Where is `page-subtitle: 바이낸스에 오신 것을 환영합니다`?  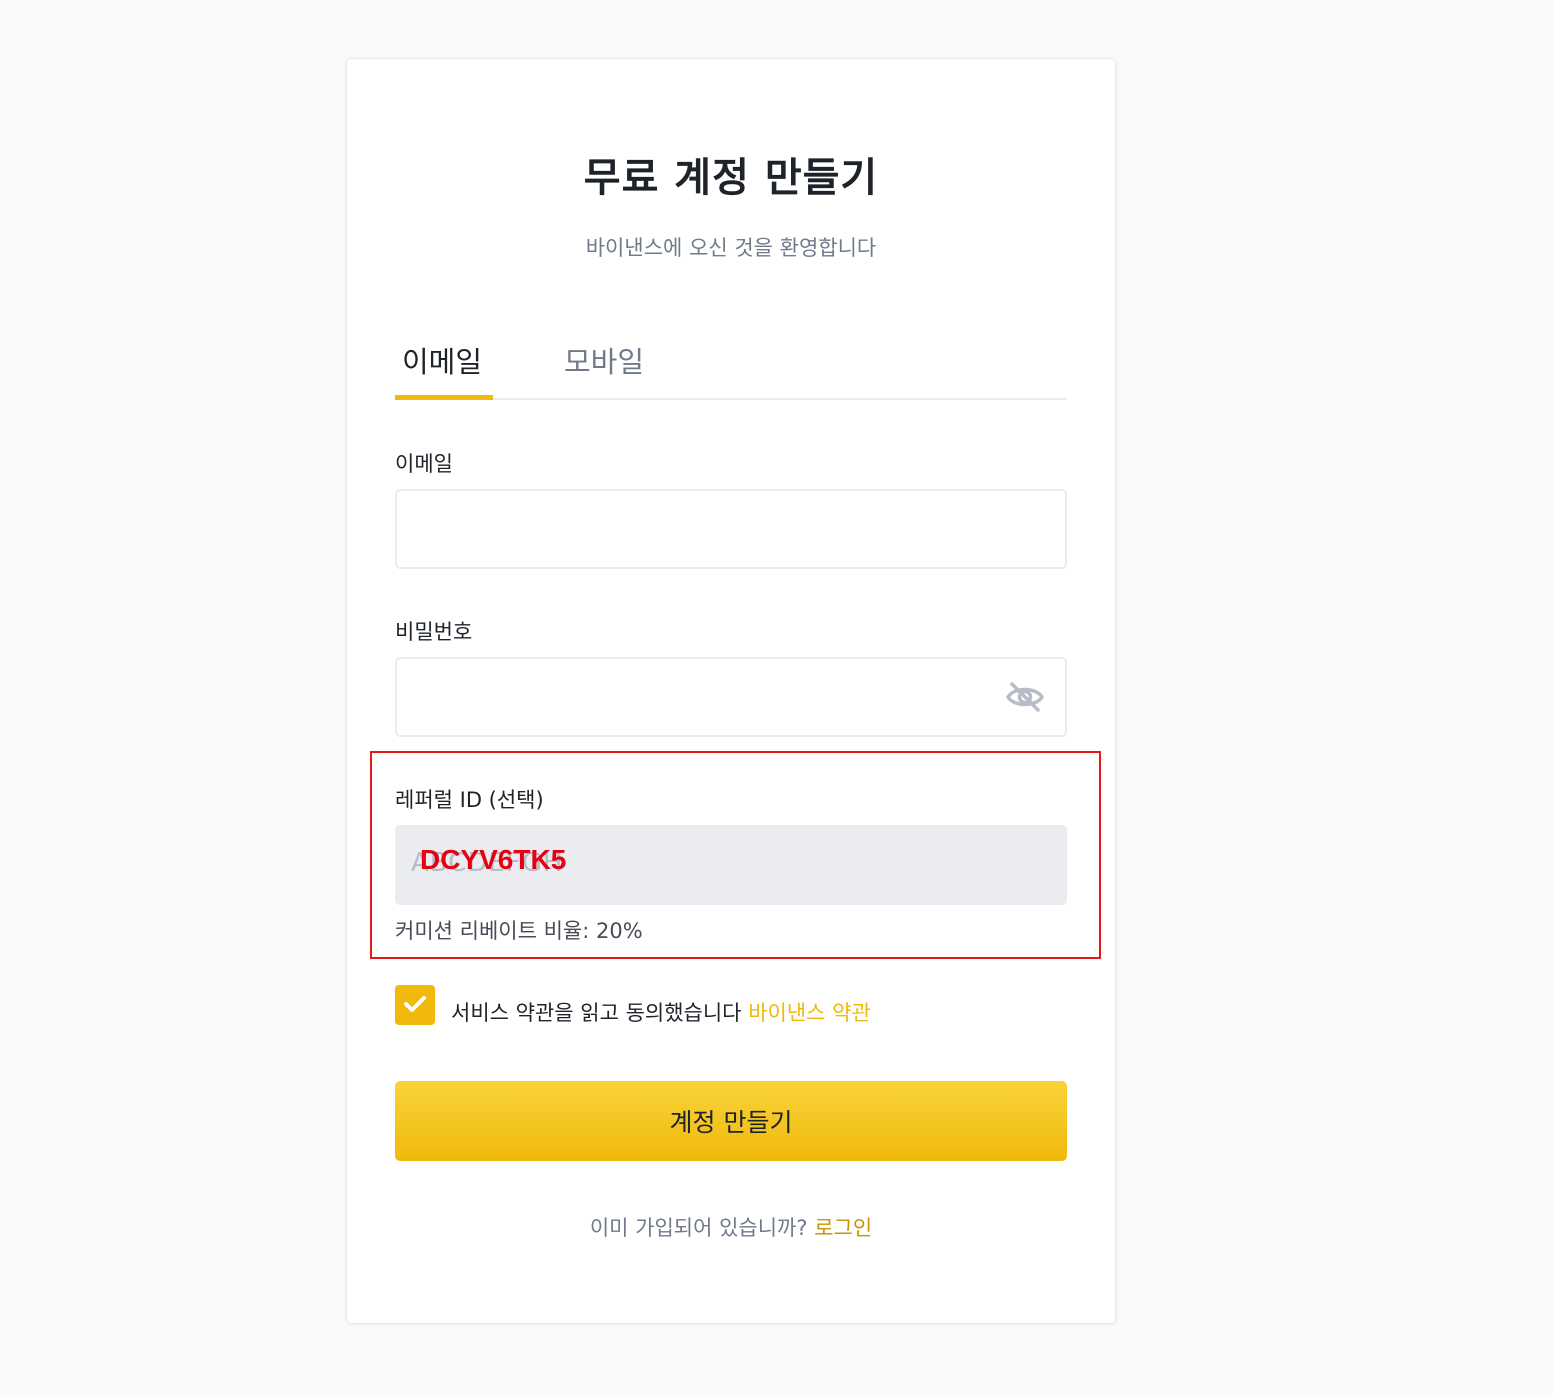 page-subtitle: 바이낸스에 오신 것을 환영합니다 is located at coordinates (731, 248).